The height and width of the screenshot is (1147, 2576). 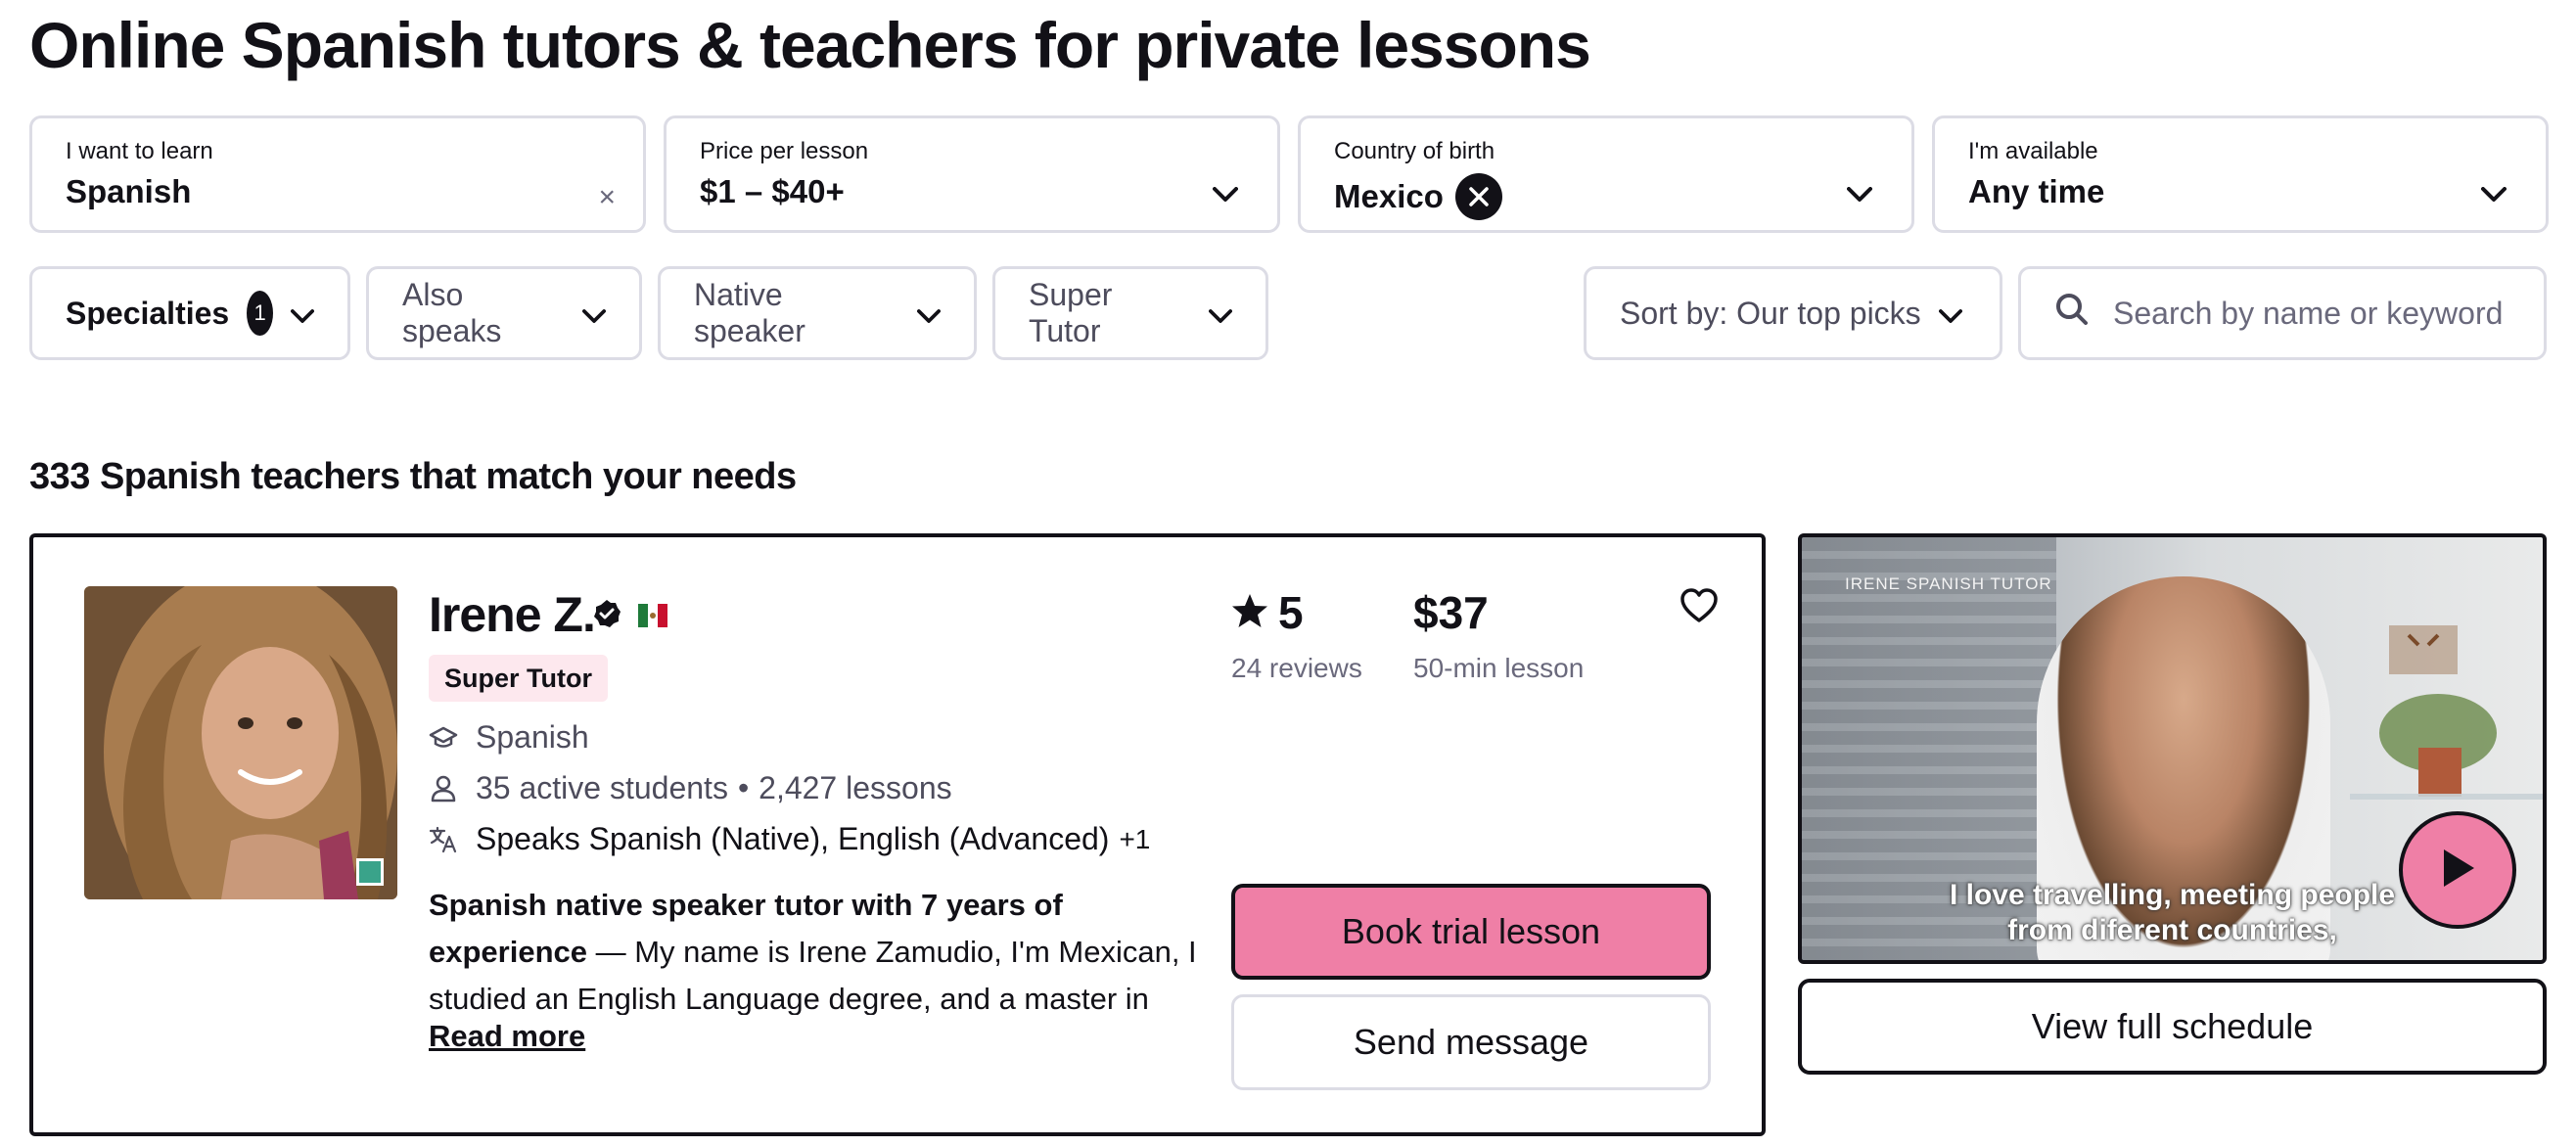 I want to click on country-filter-value-wrap: Mexico, so click(x=1418, y=196).